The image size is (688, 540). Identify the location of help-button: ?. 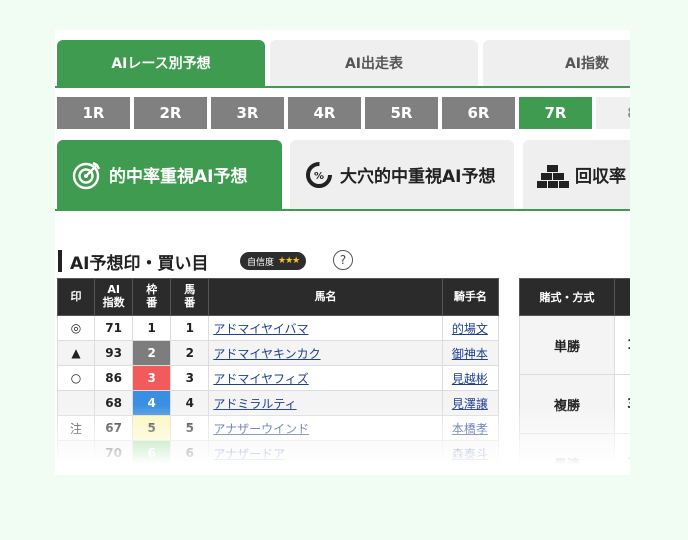
(343, 260).